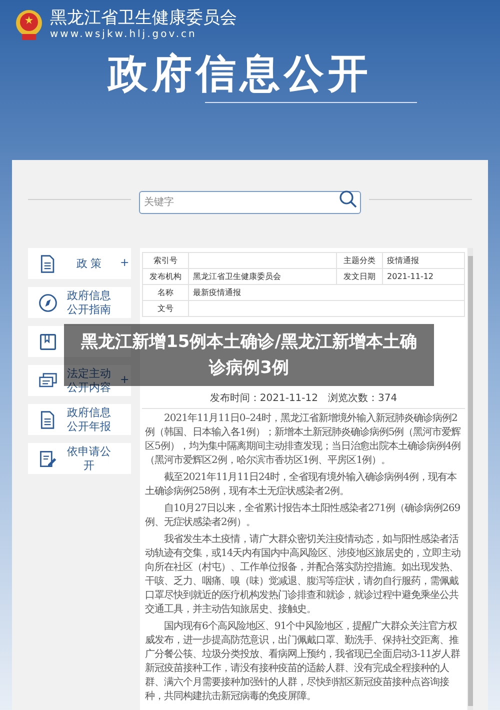 Image resolution: width=500 pixels, height=710 pixels. I want to click on table-value: 疫情通报, so click(423, 260).